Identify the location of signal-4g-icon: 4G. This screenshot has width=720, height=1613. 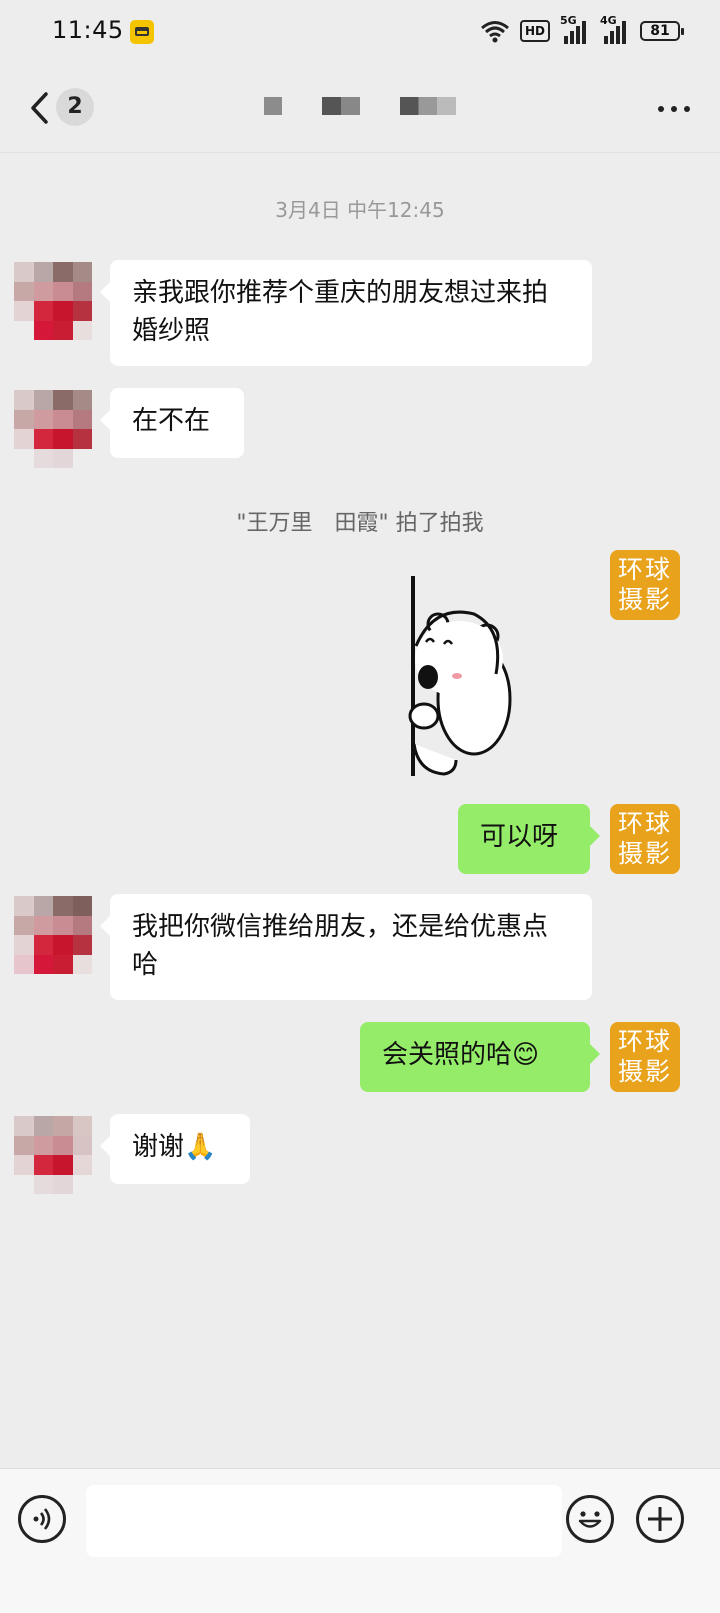
(615, 29).